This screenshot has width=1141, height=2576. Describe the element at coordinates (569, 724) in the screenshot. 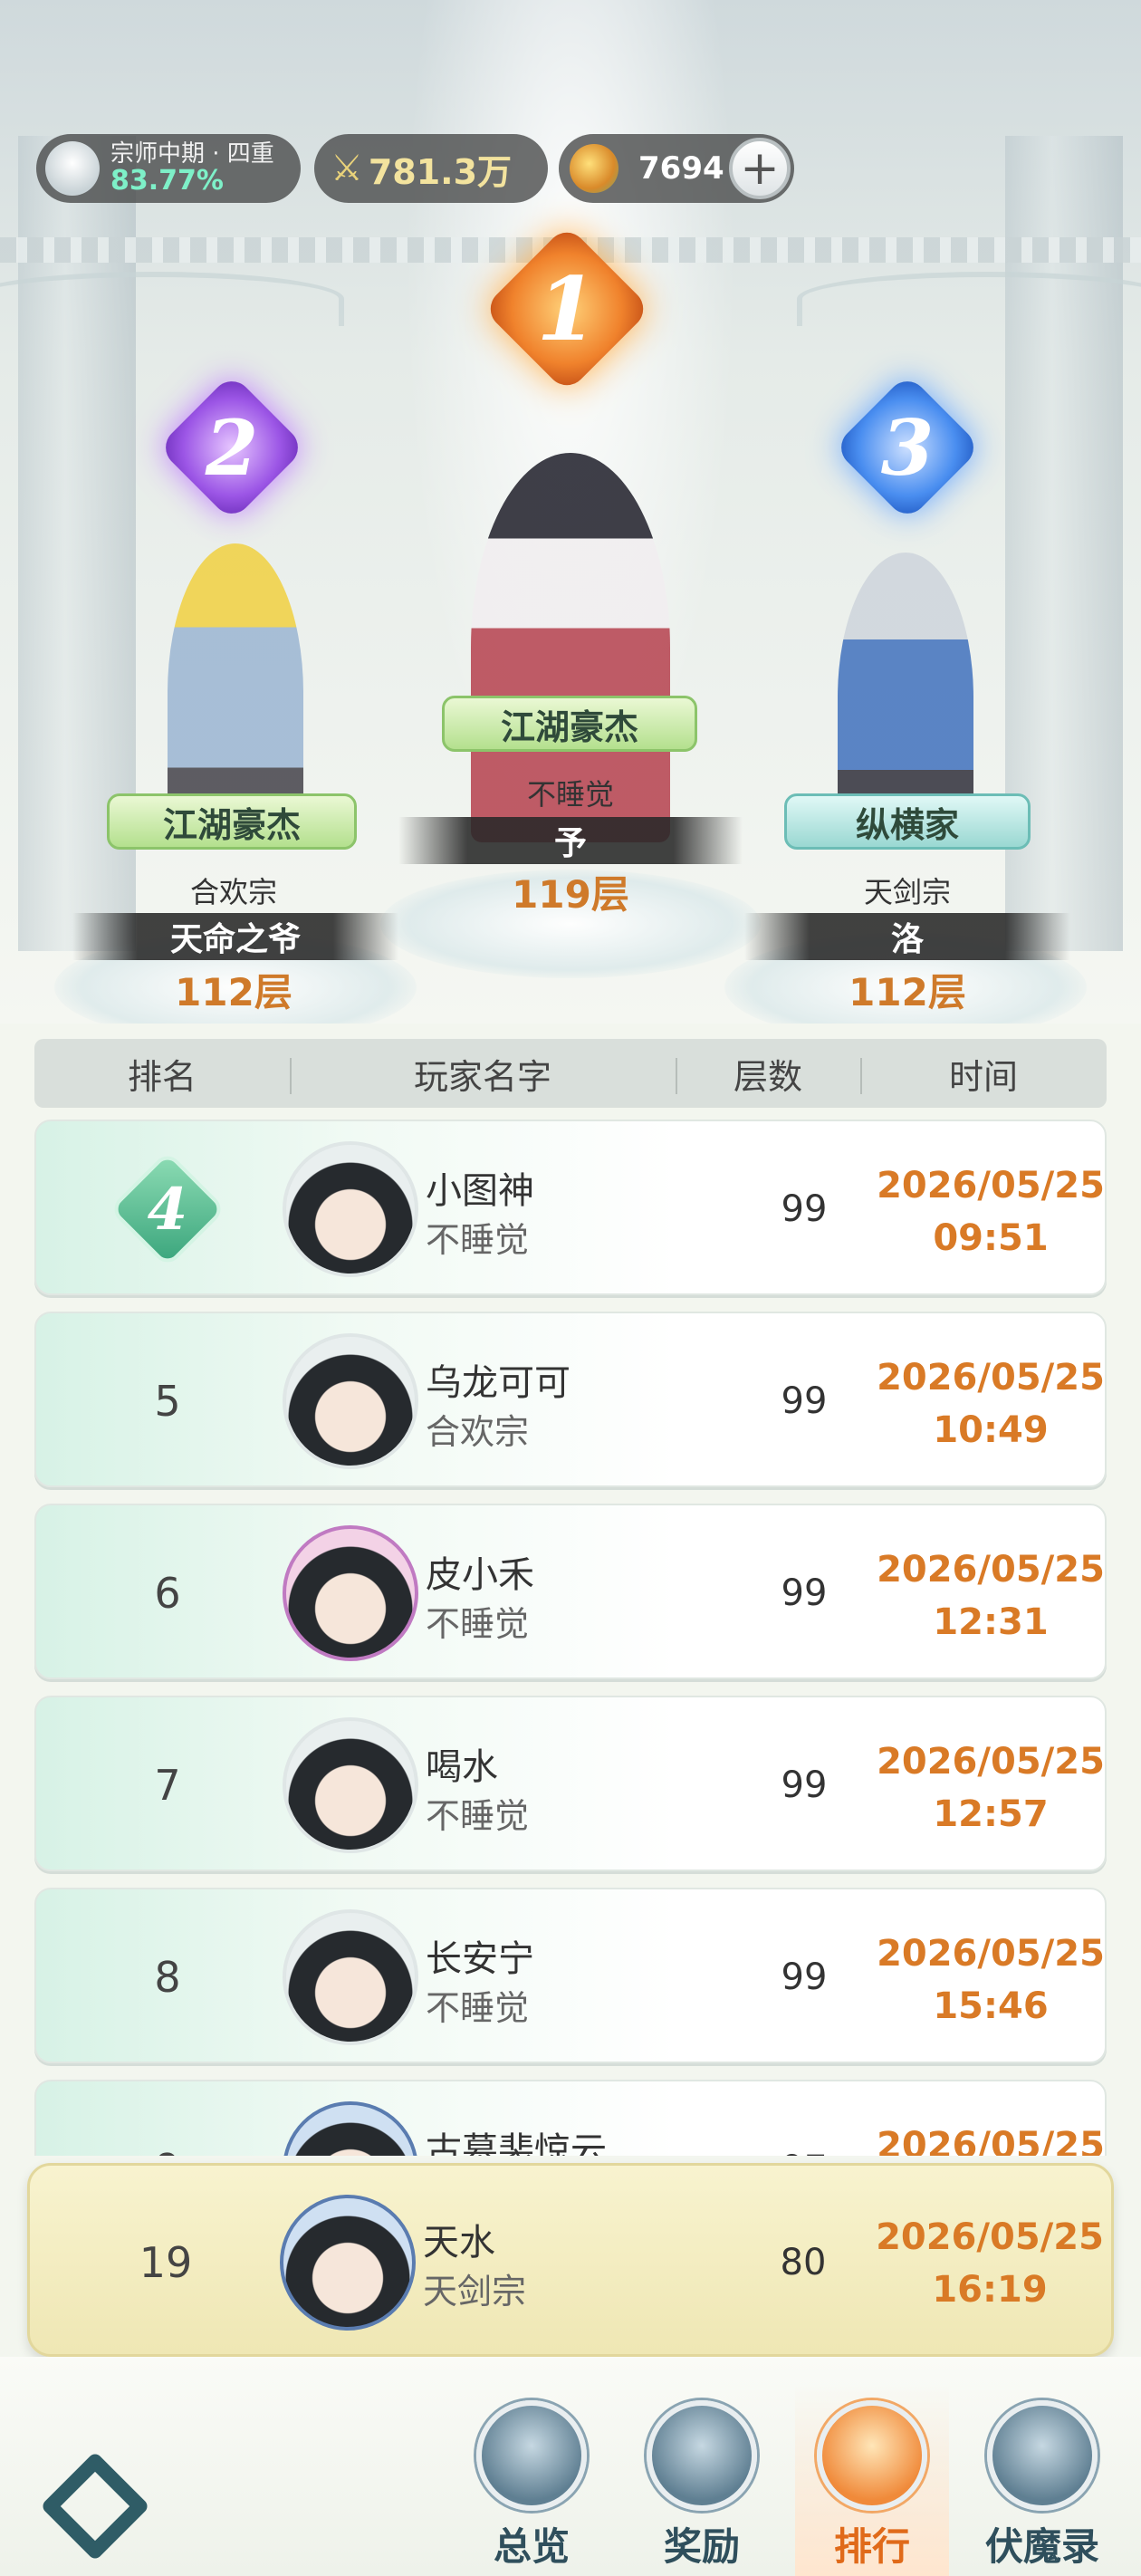

I see `first-title-tag: 江湖豪杰` at that location.